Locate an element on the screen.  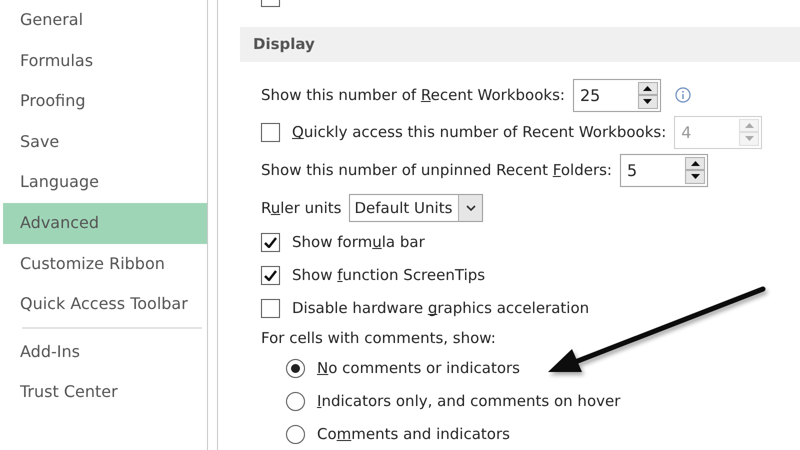
option-label: Show function ScreenTips is located at coordinates (389, 275).